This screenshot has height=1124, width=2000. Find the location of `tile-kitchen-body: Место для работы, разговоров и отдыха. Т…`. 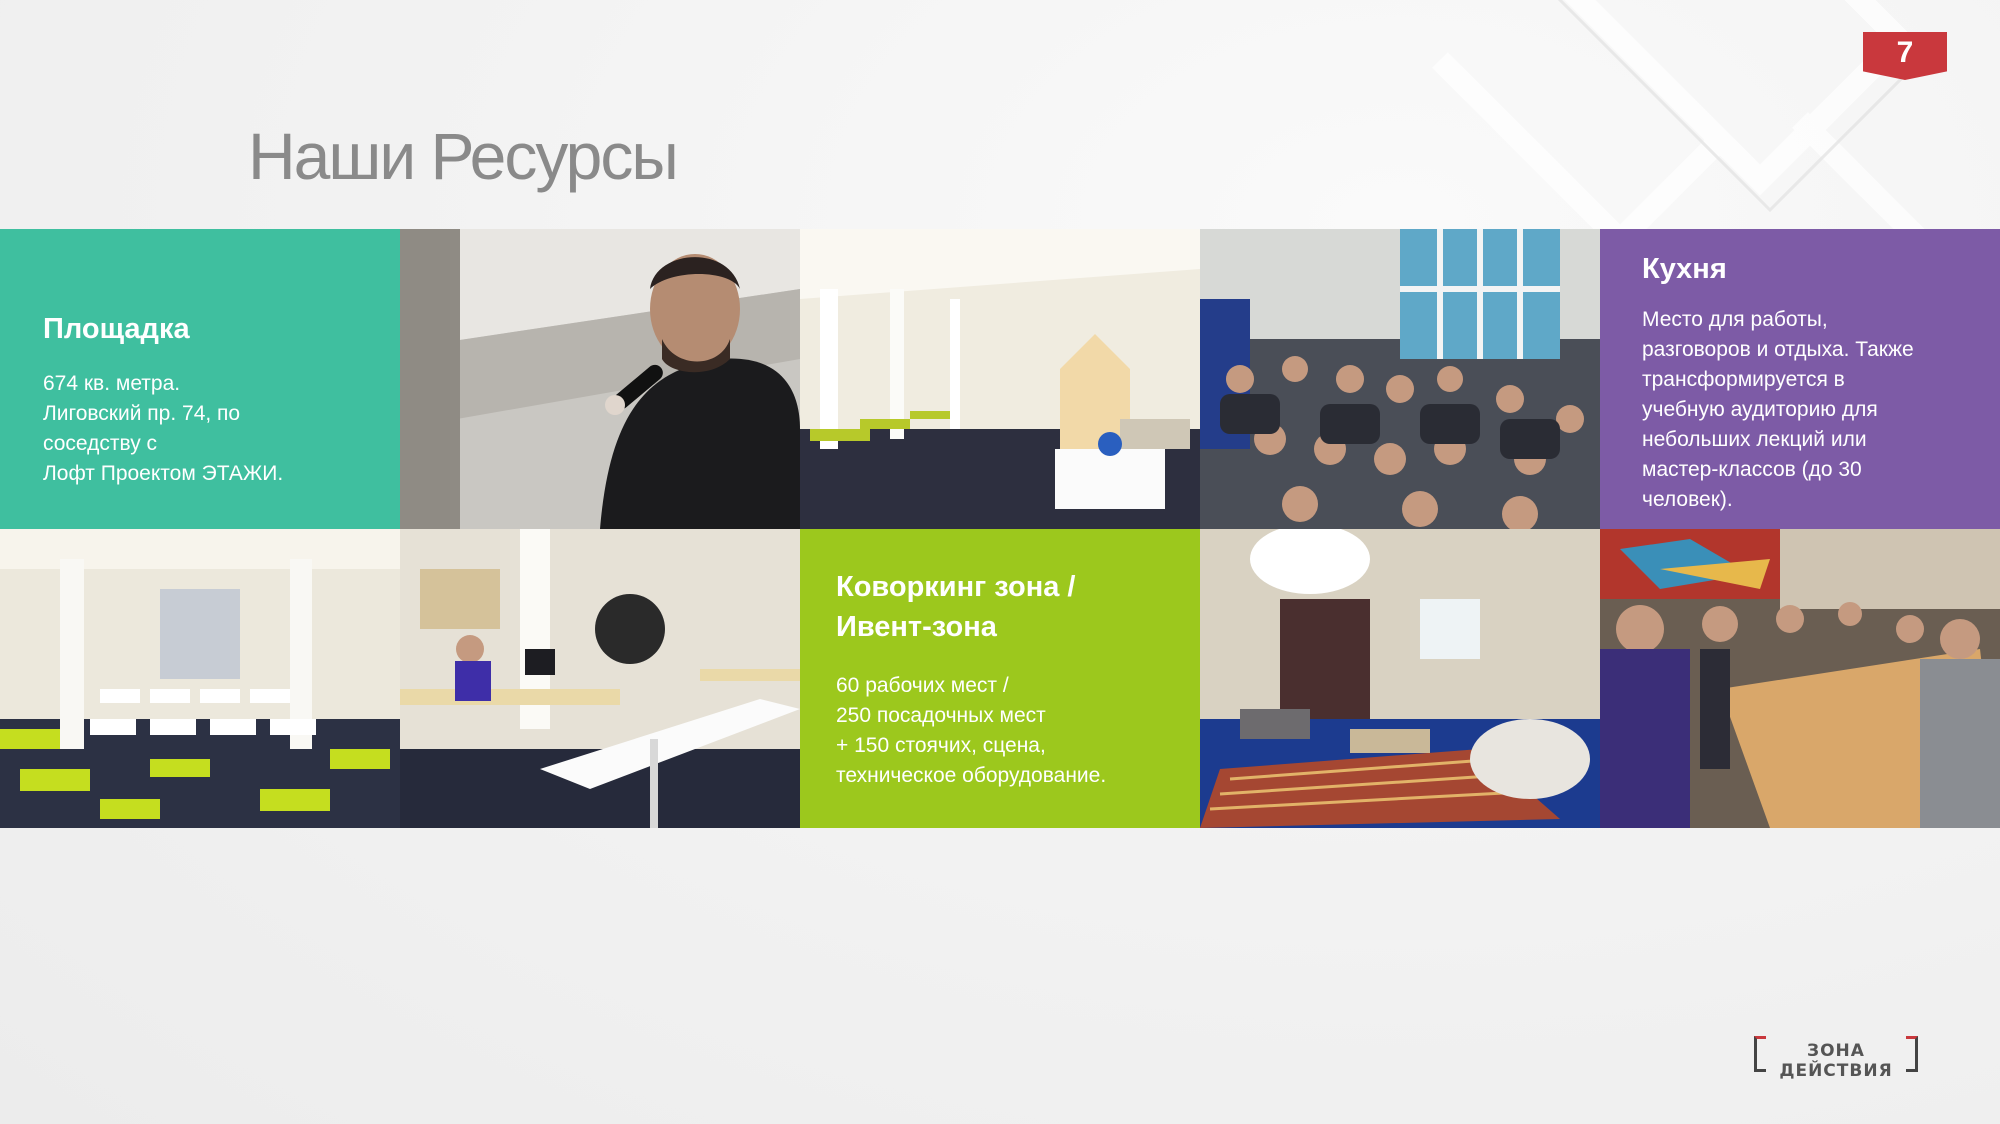

tile-kitchen-body: Место для работы, разговоров и отдыха. Т… is located at coordinates (1778, 409).